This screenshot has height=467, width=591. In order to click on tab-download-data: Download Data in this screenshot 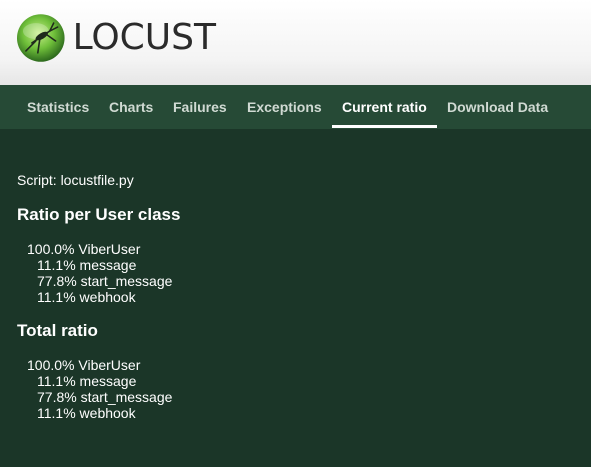, I will do `click(497, 107)`.